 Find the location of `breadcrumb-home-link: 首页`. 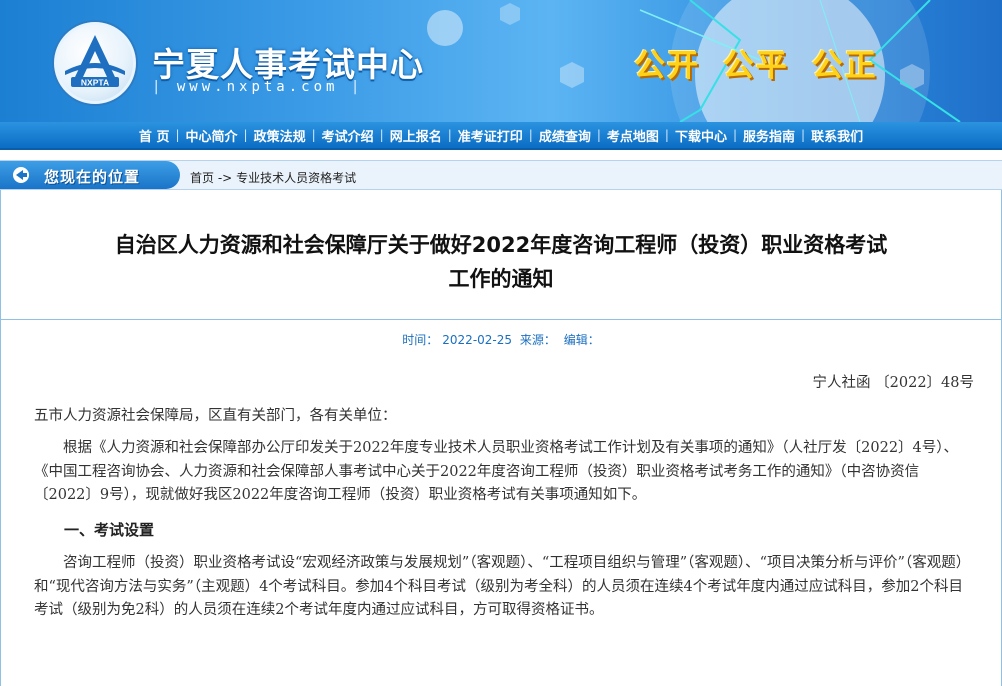

breadcrumb-home-link: 首页 is located at coordinates (202, 178).